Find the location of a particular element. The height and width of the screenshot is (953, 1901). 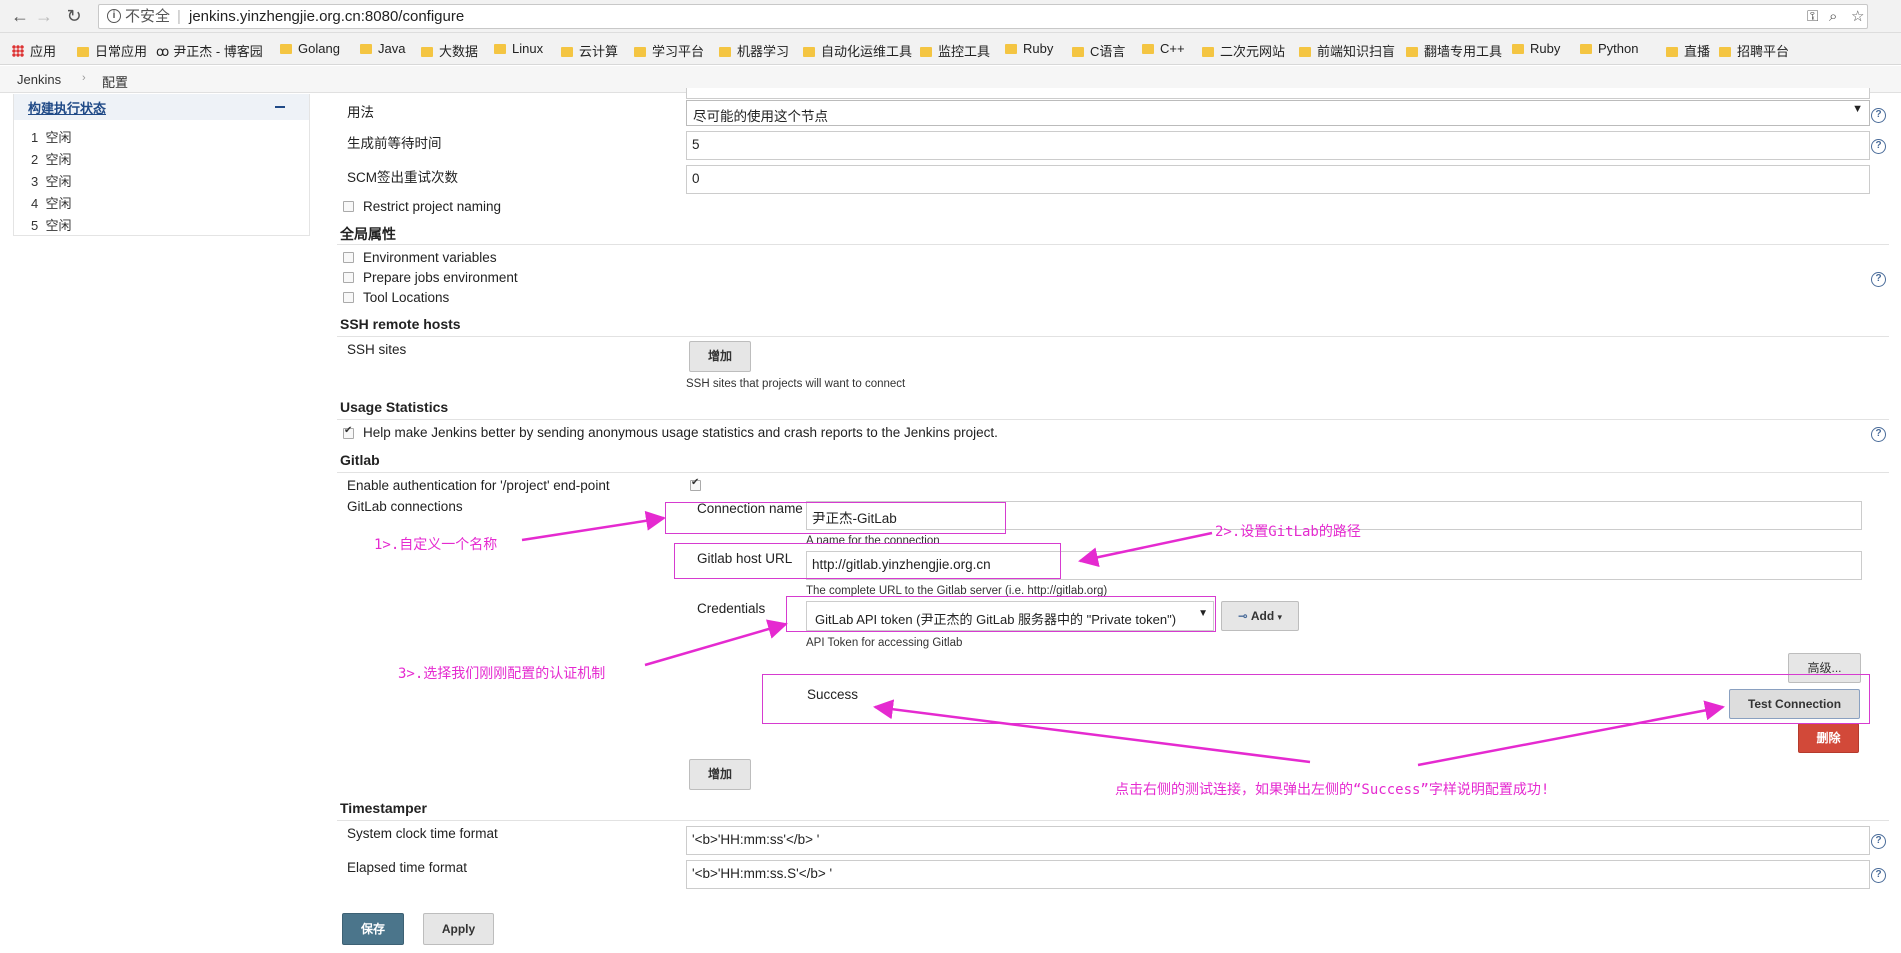

step1-arrow is located at coordinates (593, 526).